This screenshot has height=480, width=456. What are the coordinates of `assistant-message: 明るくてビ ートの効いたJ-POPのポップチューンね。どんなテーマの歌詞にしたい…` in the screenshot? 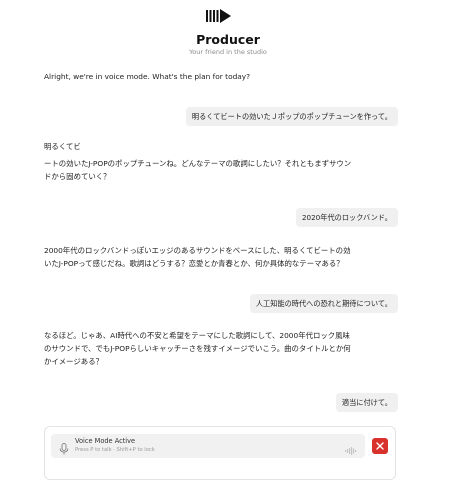 It's located at (197, 161).